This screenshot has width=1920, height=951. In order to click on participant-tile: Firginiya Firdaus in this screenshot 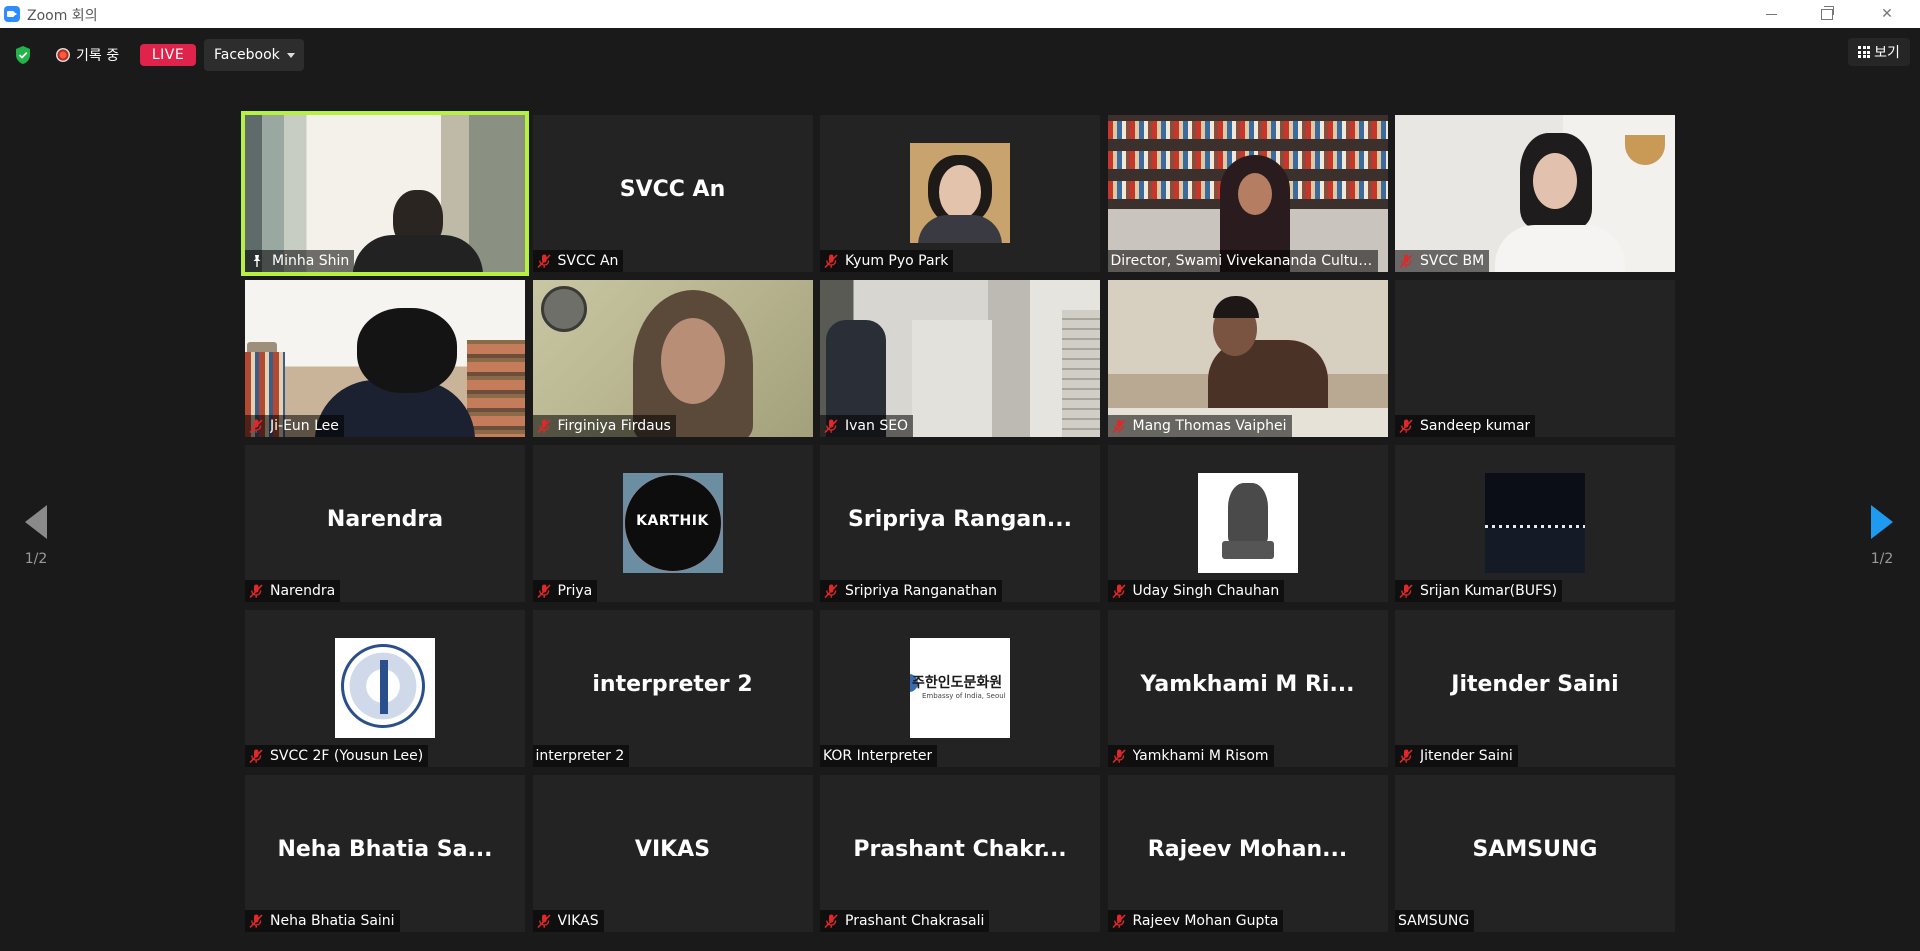, I will do `click(672, 358)`.